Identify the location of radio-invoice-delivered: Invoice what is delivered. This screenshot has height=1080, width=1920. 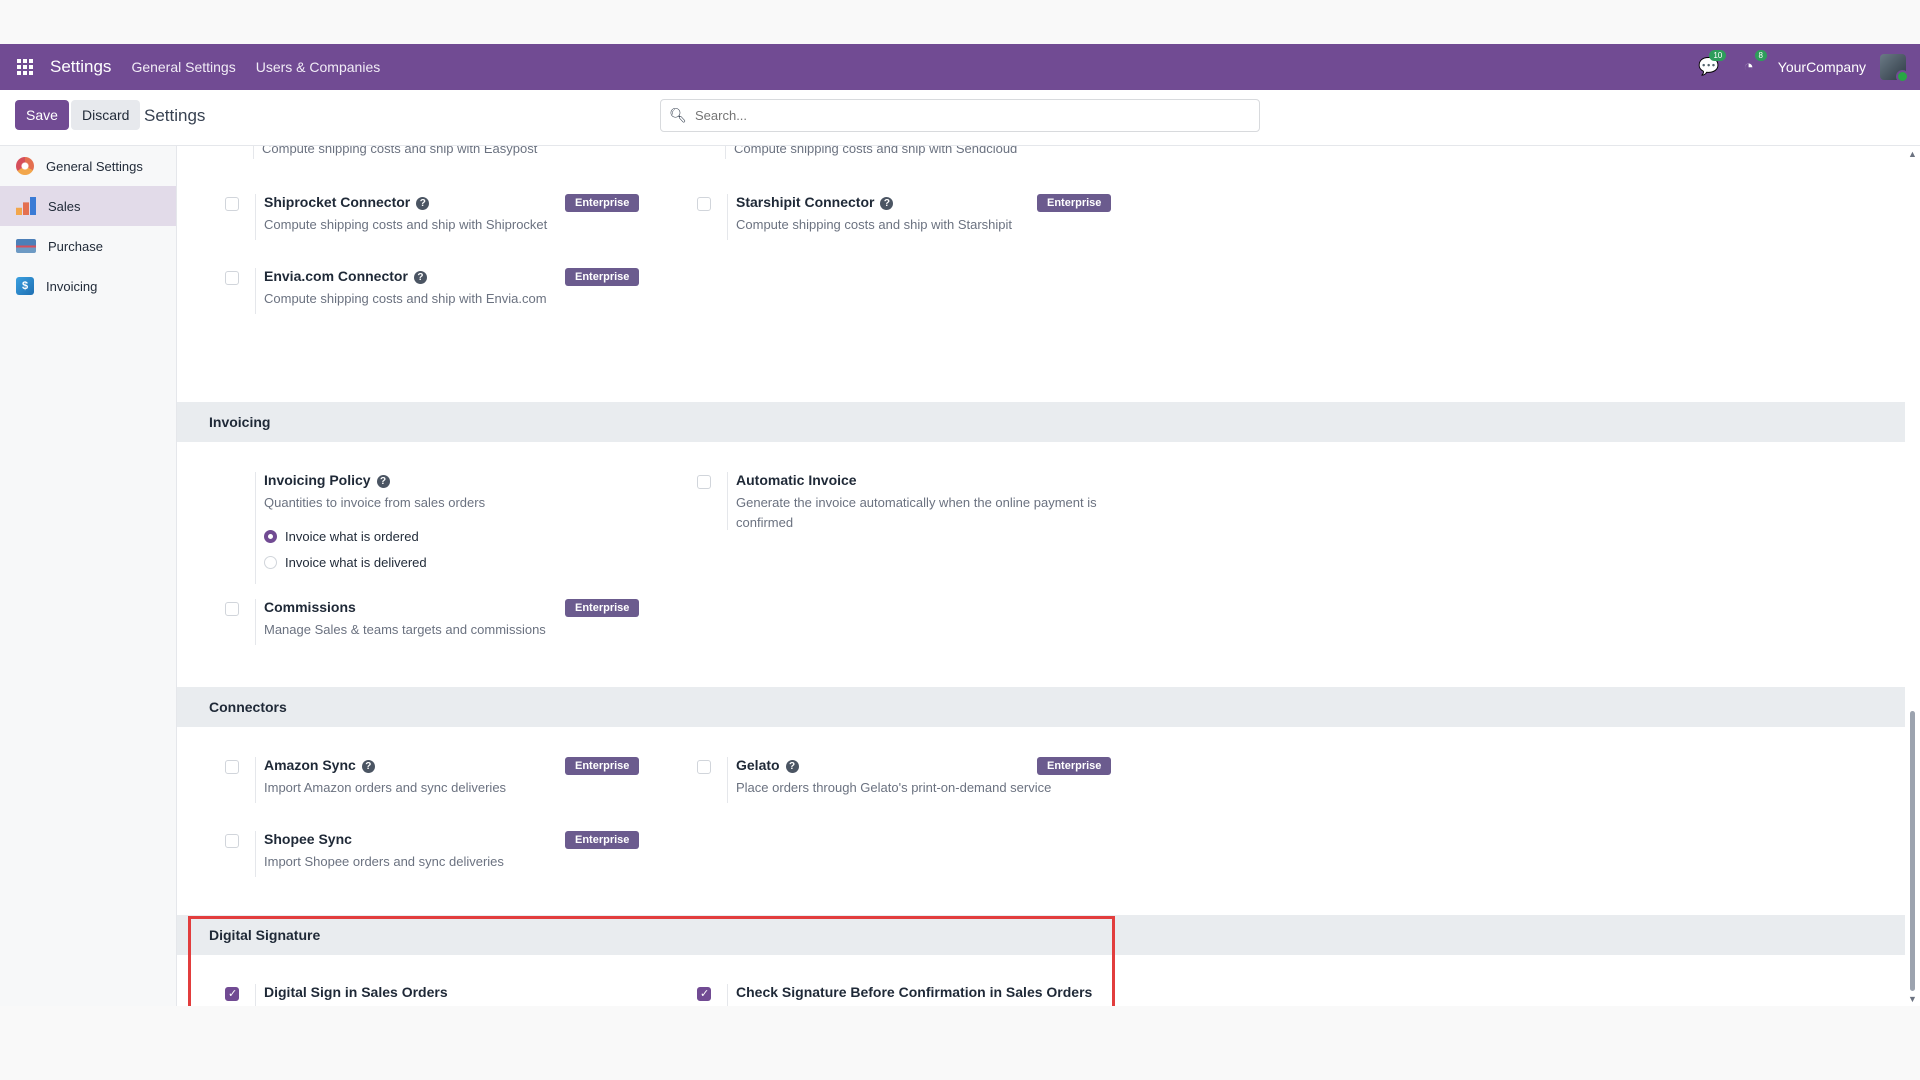
(345, 562).